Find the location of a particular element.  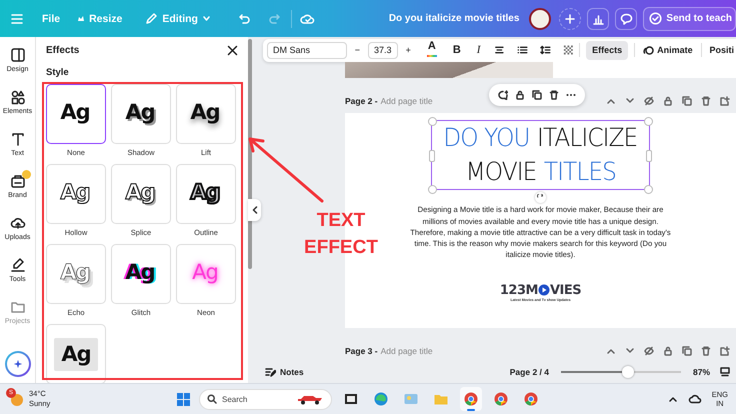

heading-line: DO YOU ITALICIZE is located at coordinates (541, 138).